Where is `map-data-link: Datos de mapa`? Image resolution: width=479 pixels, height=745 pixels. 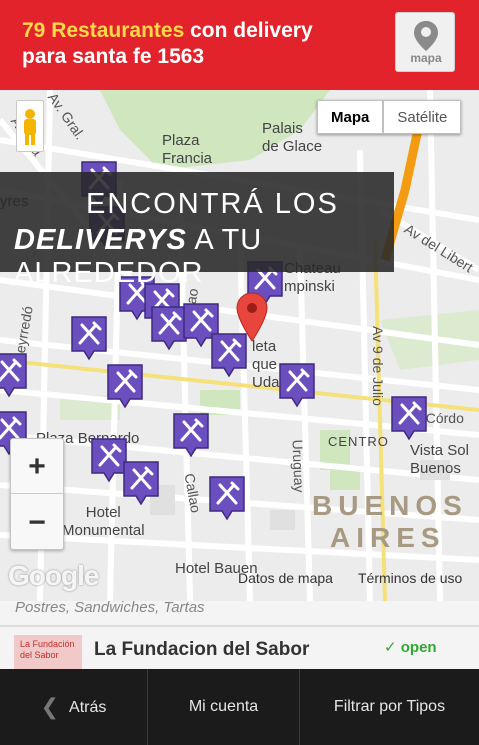 map-data-link: Datos de mapa is located at coordinates (285, 578).